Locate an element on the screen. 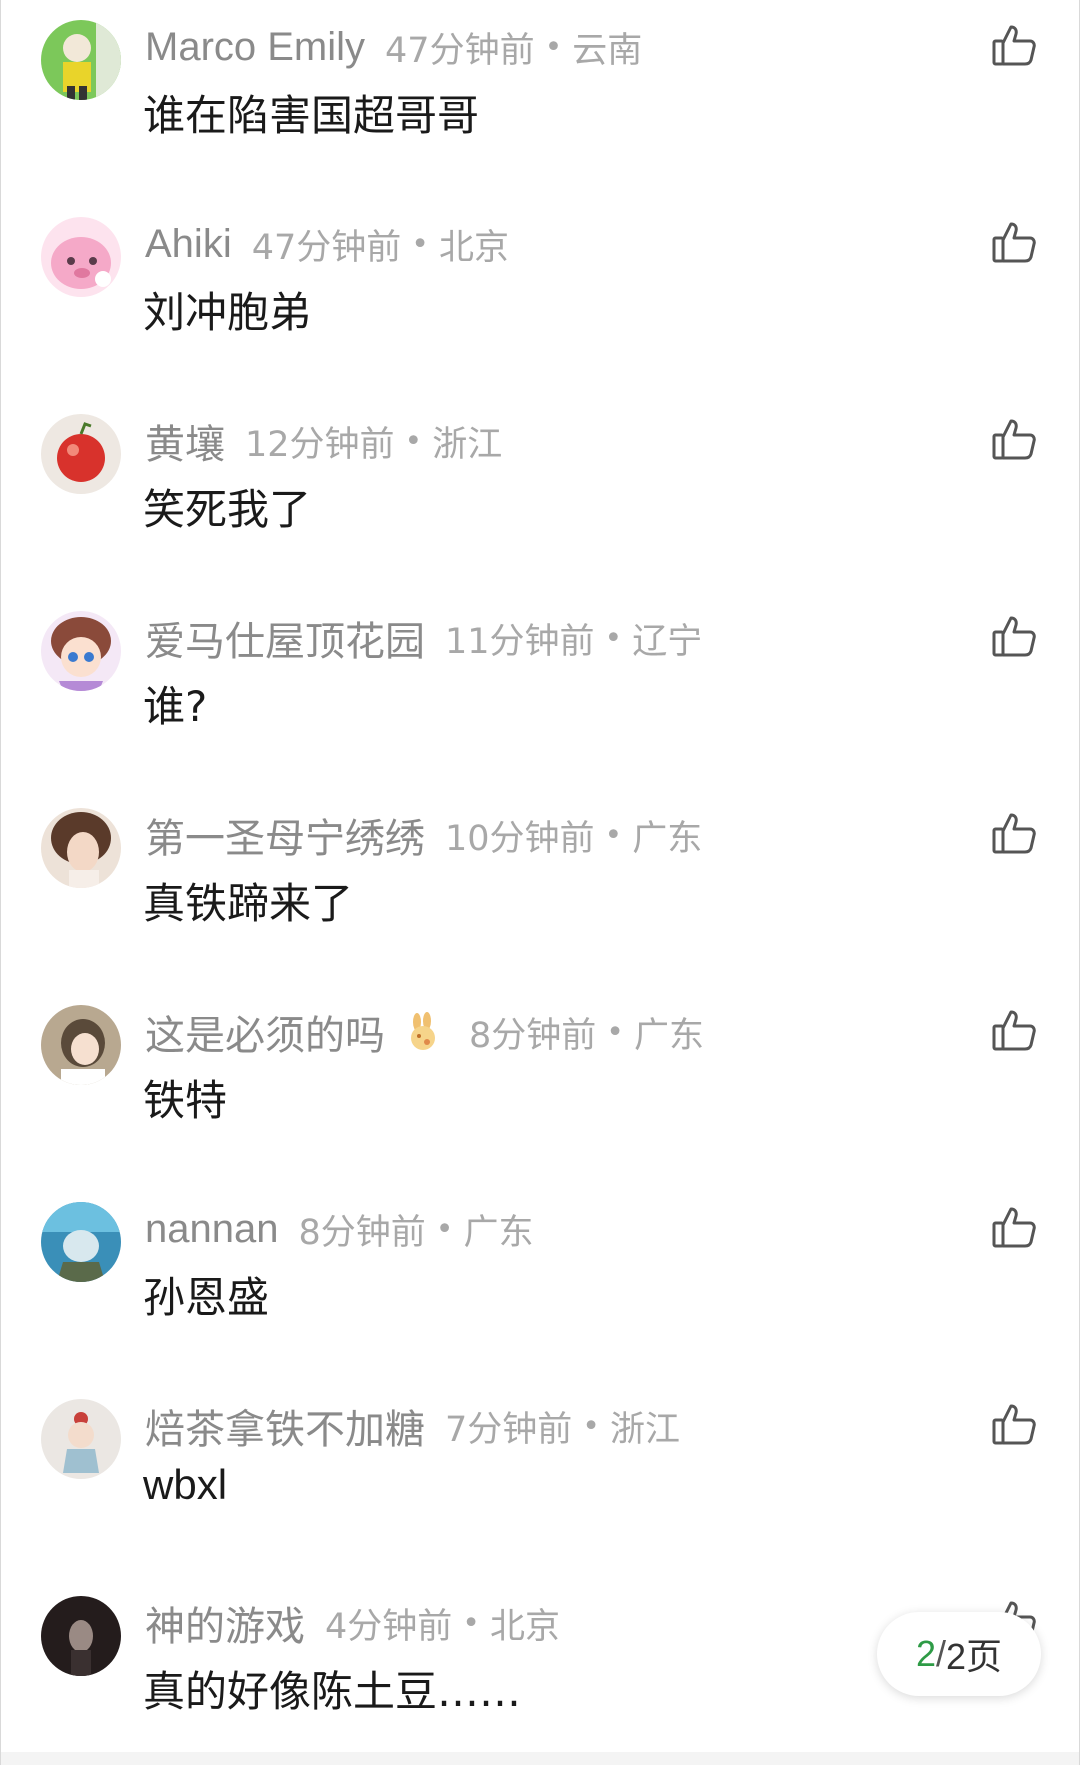 This screenshot has height=1773, width=1080. username: 爱马仕屋顶花园 is located at coordinates (285, 638).